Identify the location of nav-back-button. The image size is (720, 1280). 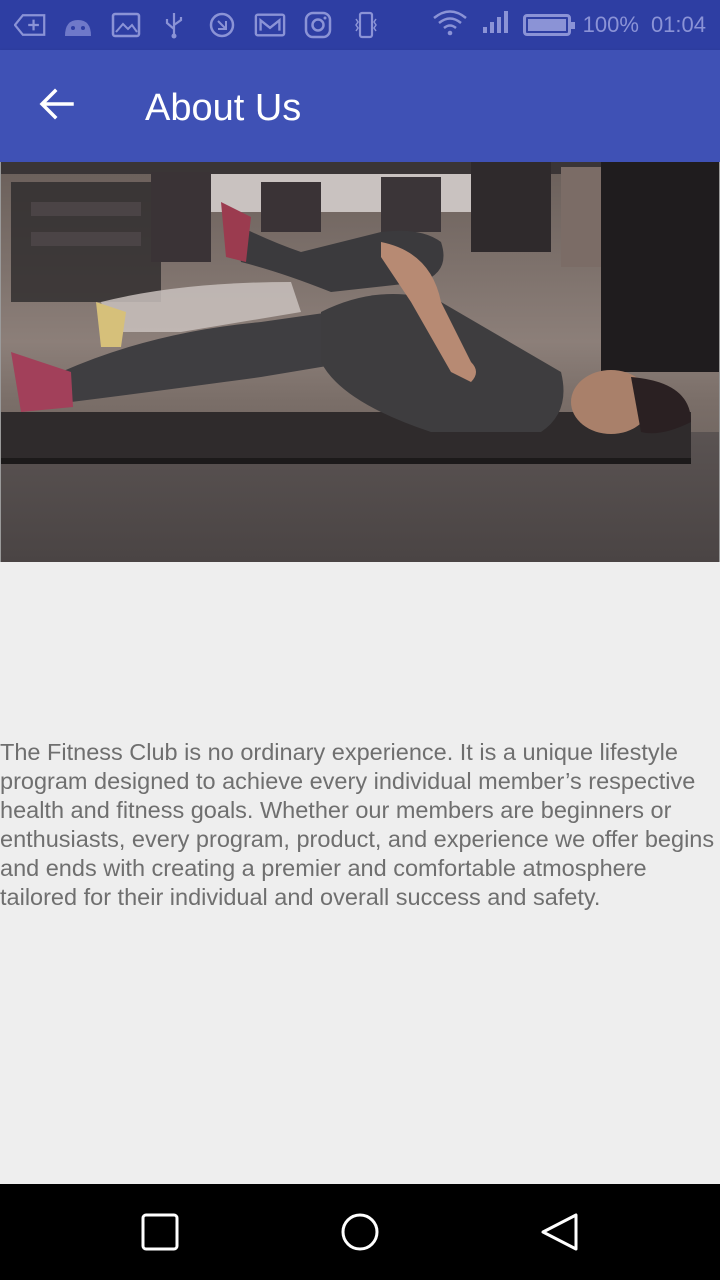
(560, 1234).